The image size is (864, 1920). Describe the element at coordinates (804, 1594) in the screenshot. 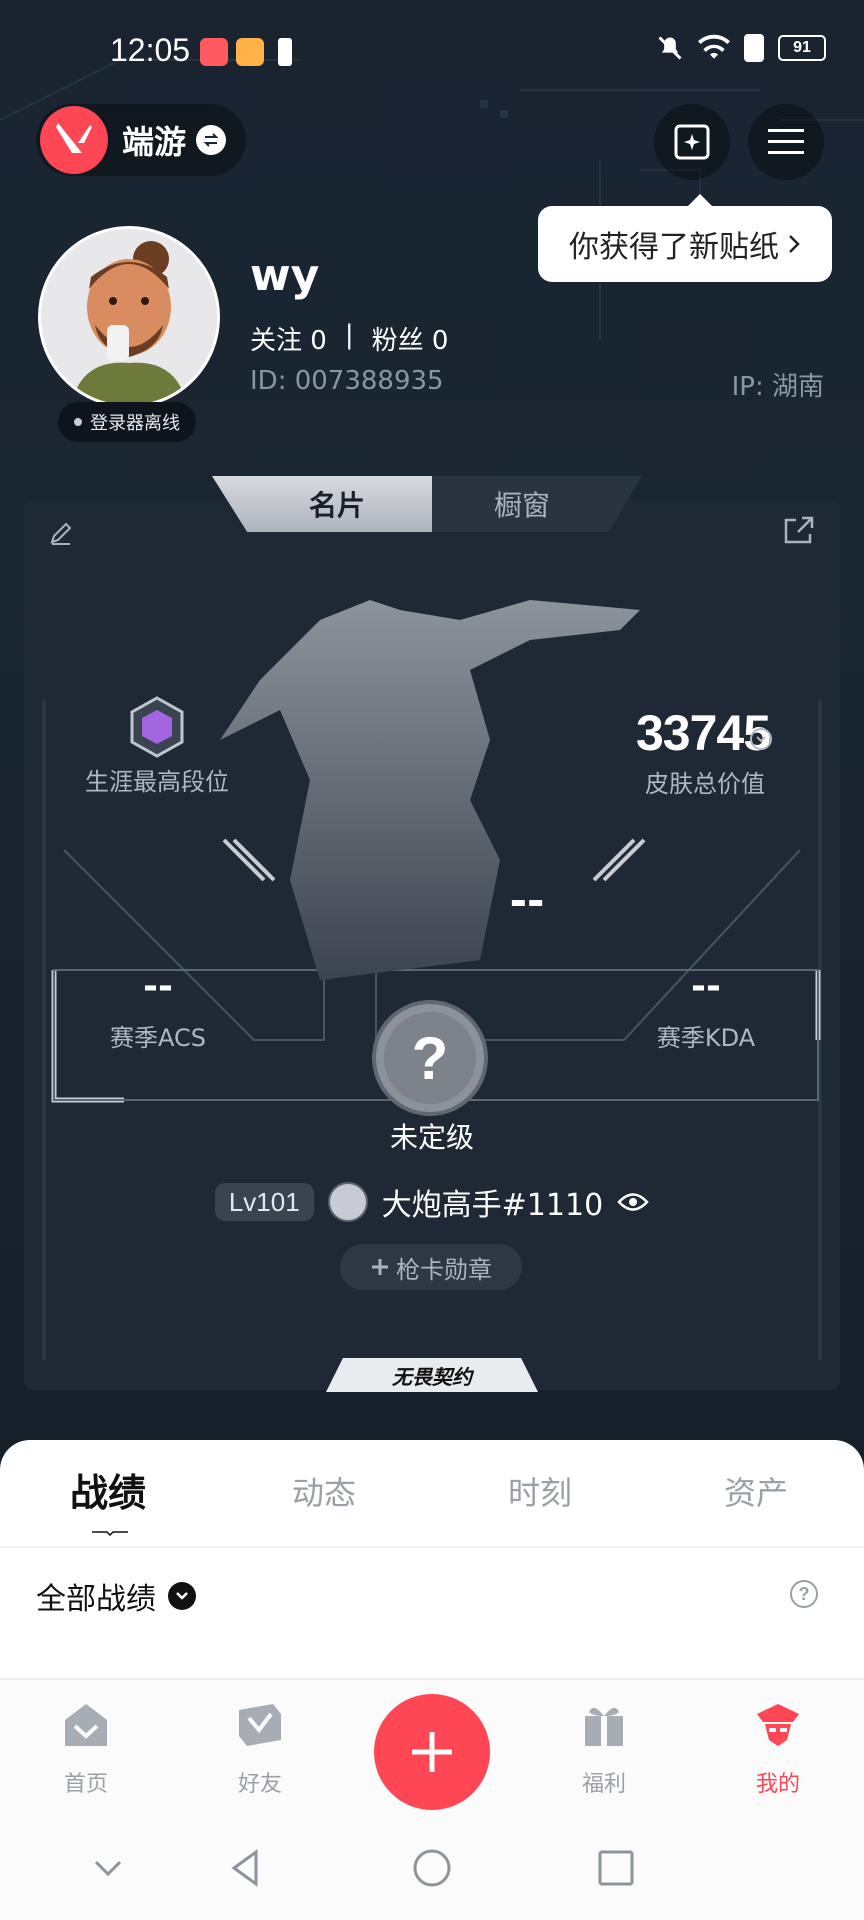

I see `help-icon: ?` at that location.